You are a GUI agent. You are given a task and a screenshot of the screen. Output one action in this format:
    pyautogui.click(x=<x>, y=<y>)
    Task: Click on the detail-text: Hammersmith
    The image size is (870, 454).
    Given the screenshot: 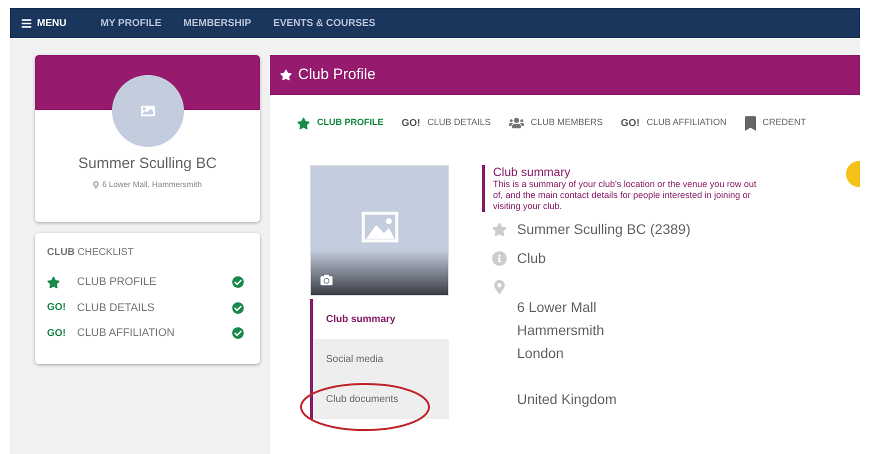 What is the action you would take?
    pyautogui.click(x=561, y=330)
    